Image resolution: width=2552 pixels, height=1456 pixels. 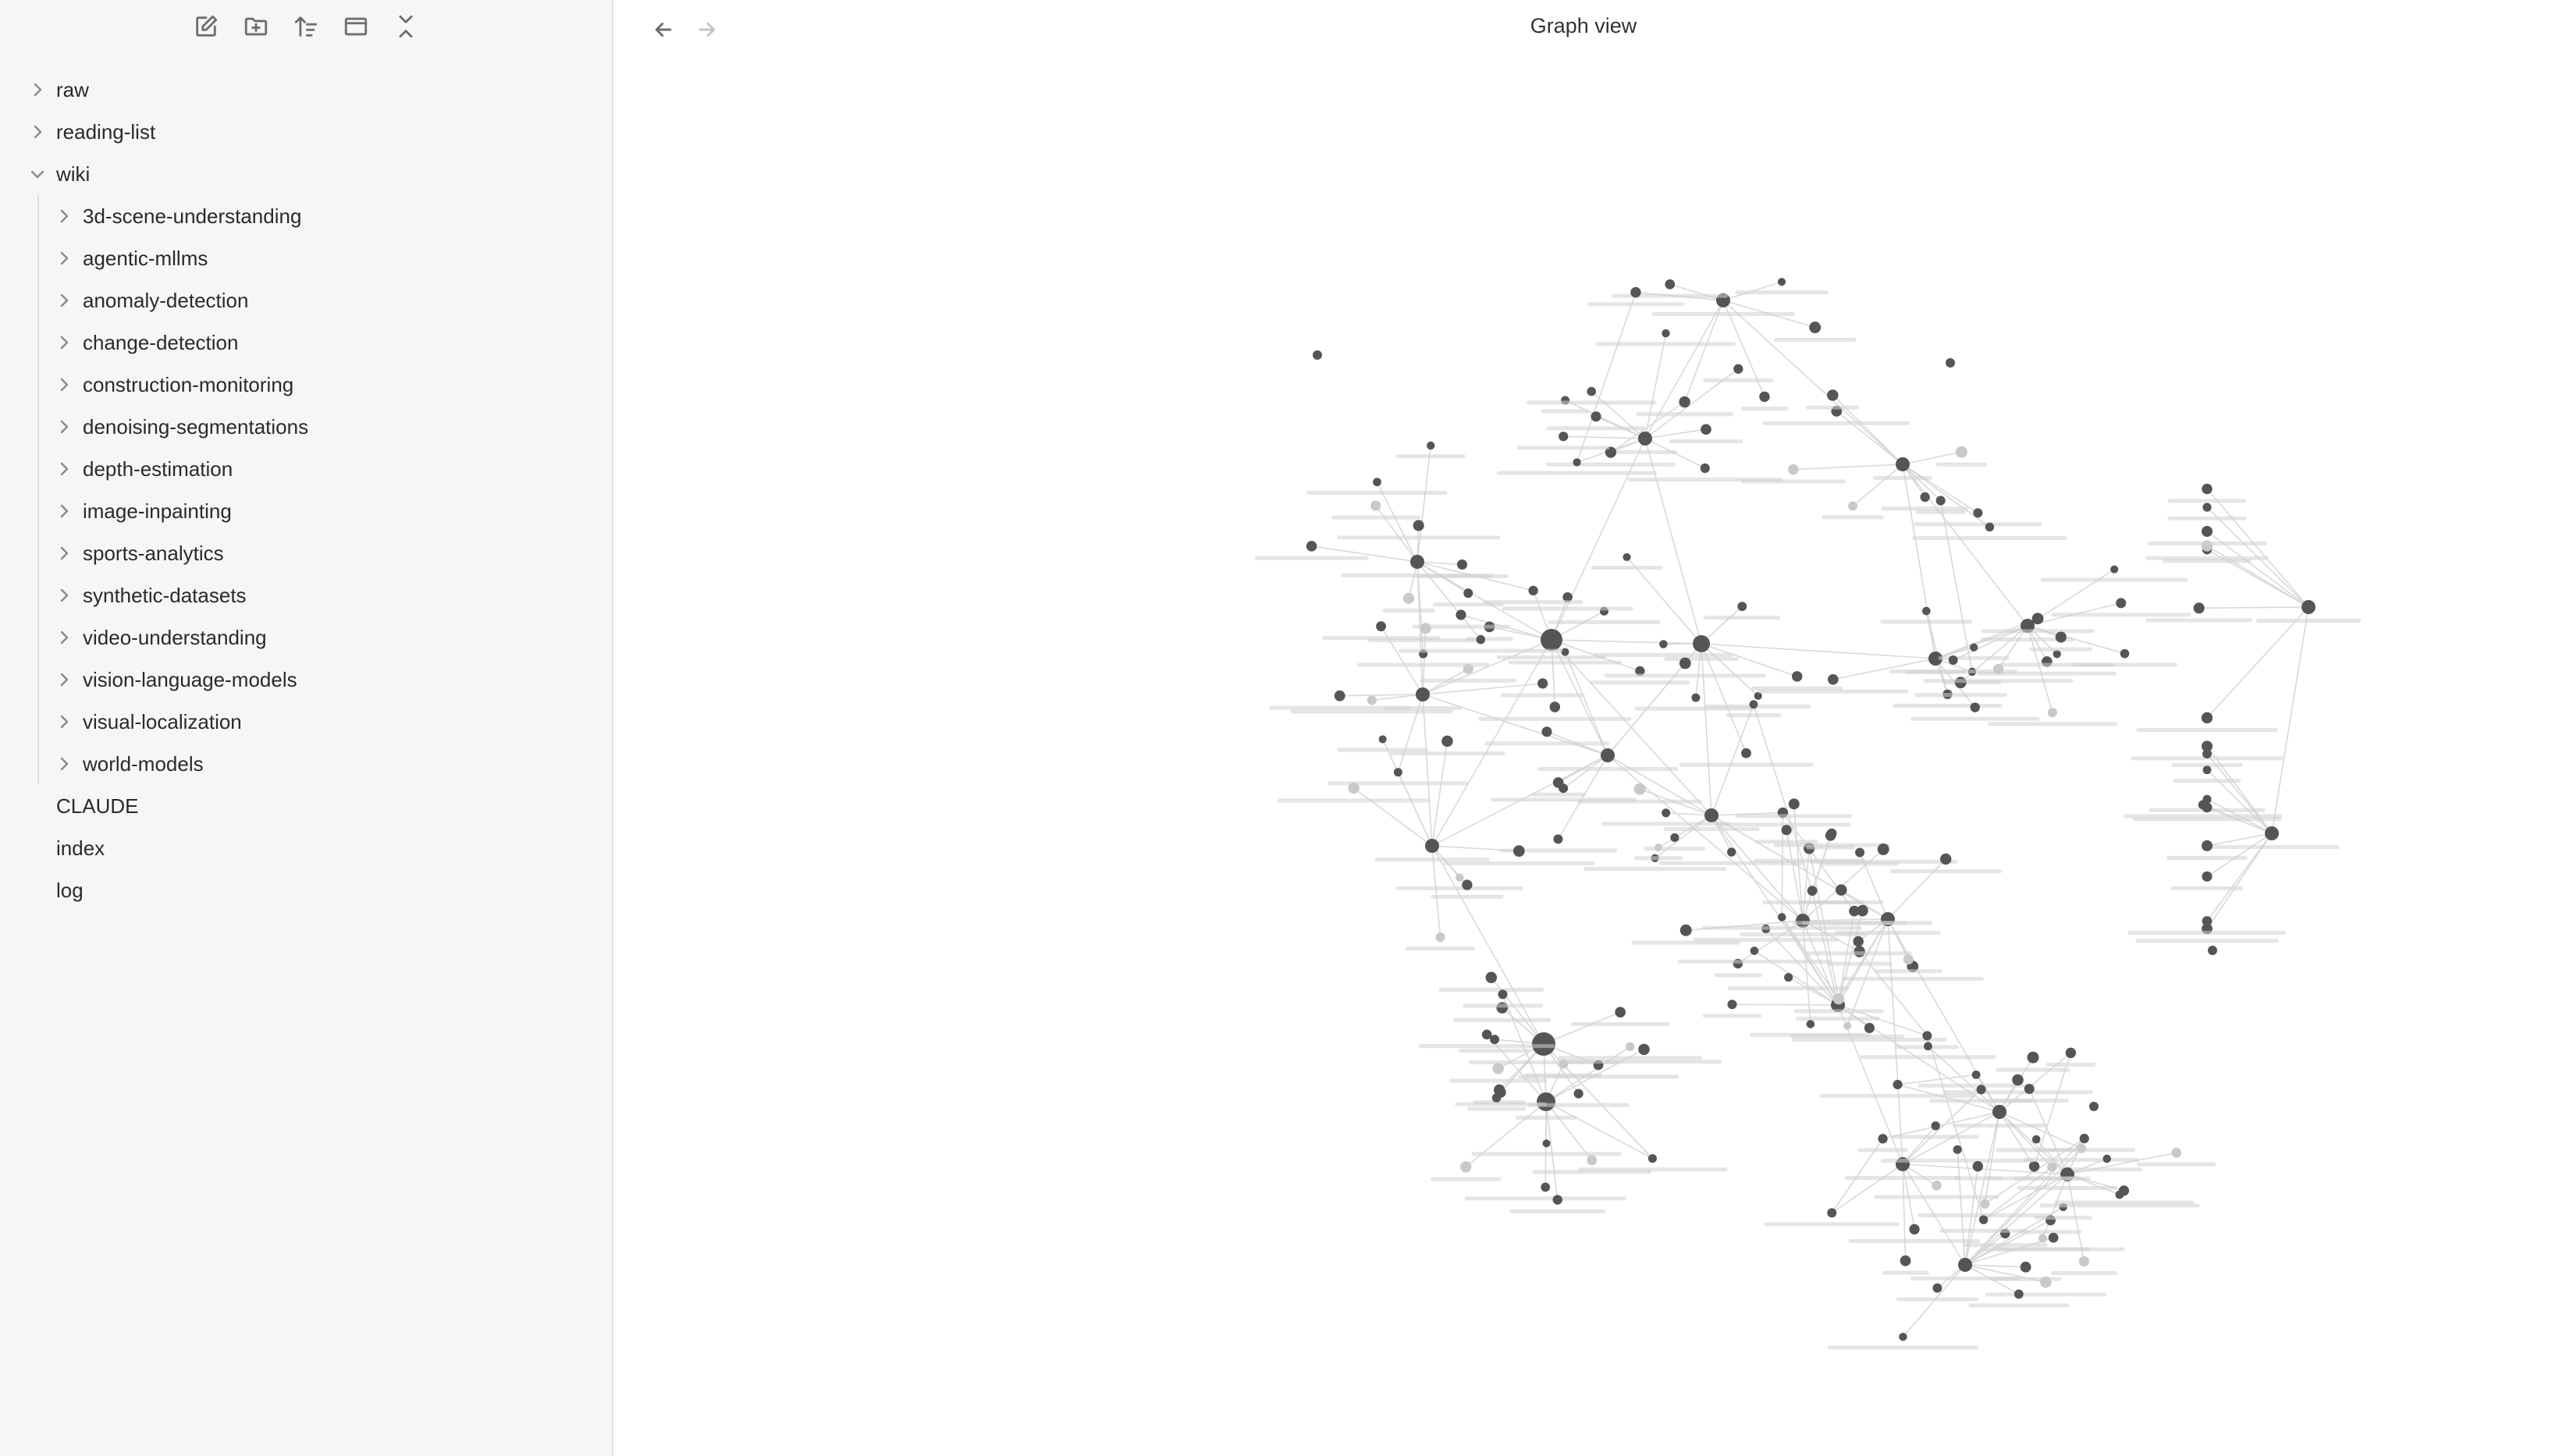 What do you see at coordinates (306, 343) in the screenshot?
I see `folder-change-detection: change-detection` at bounding box center [306, 343].